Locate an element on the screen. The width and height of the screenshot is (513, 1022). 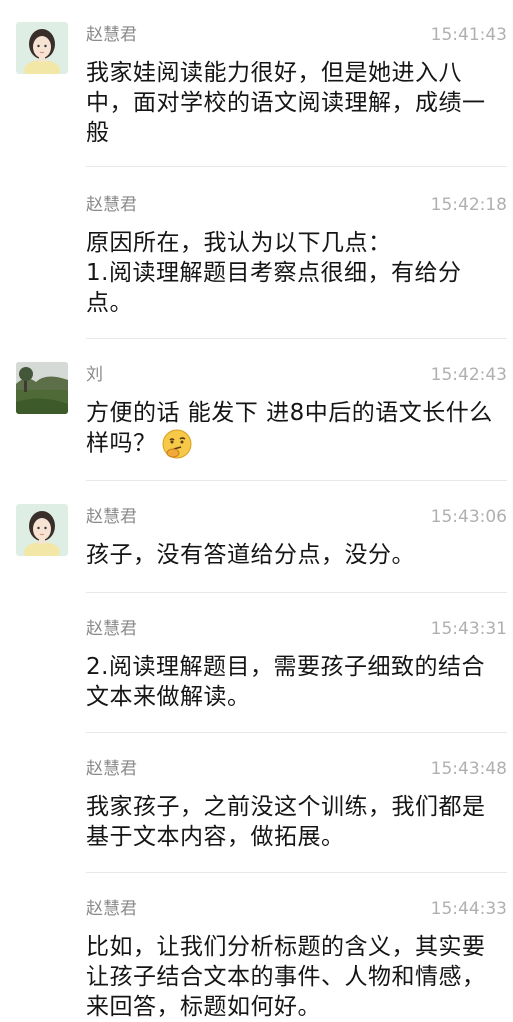
message-text: 2.阅读理解题目，需要孩子细致的结合文本来做解读。 is located at coordinates (285, 682).